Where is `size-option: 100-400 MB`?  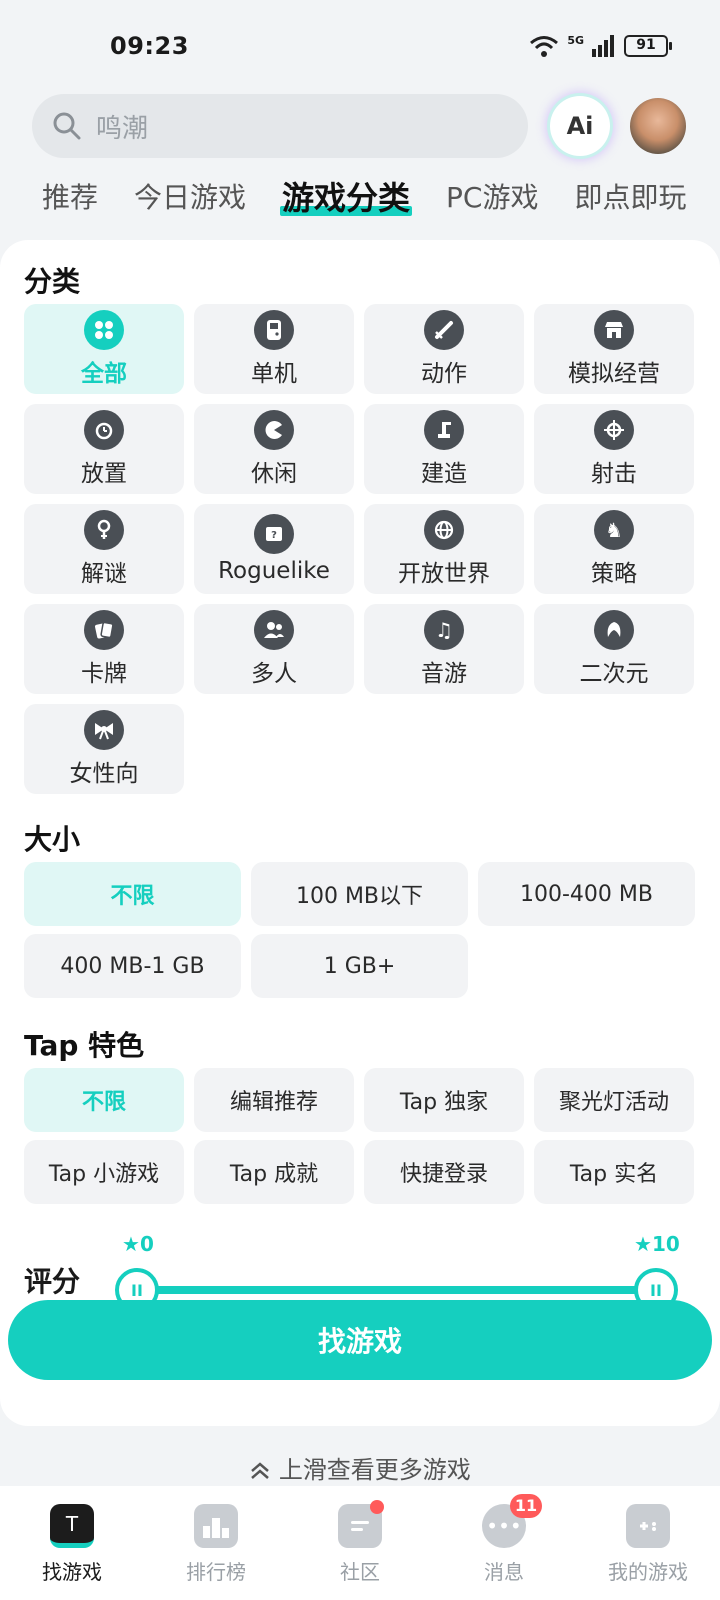 size-option: 100-400 MB is located at coordinates (586, 894).